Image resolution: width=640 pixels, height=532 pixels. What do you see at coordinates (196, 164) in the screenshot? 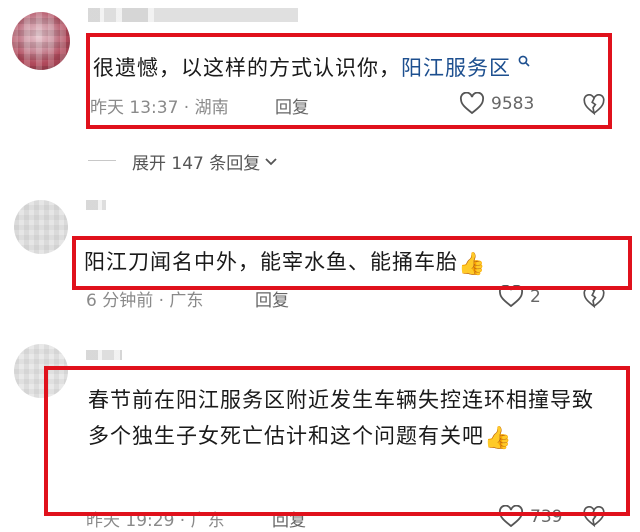
I see `expand-replies-label: 展开 147 条回复` at bounding box center [196, 164].